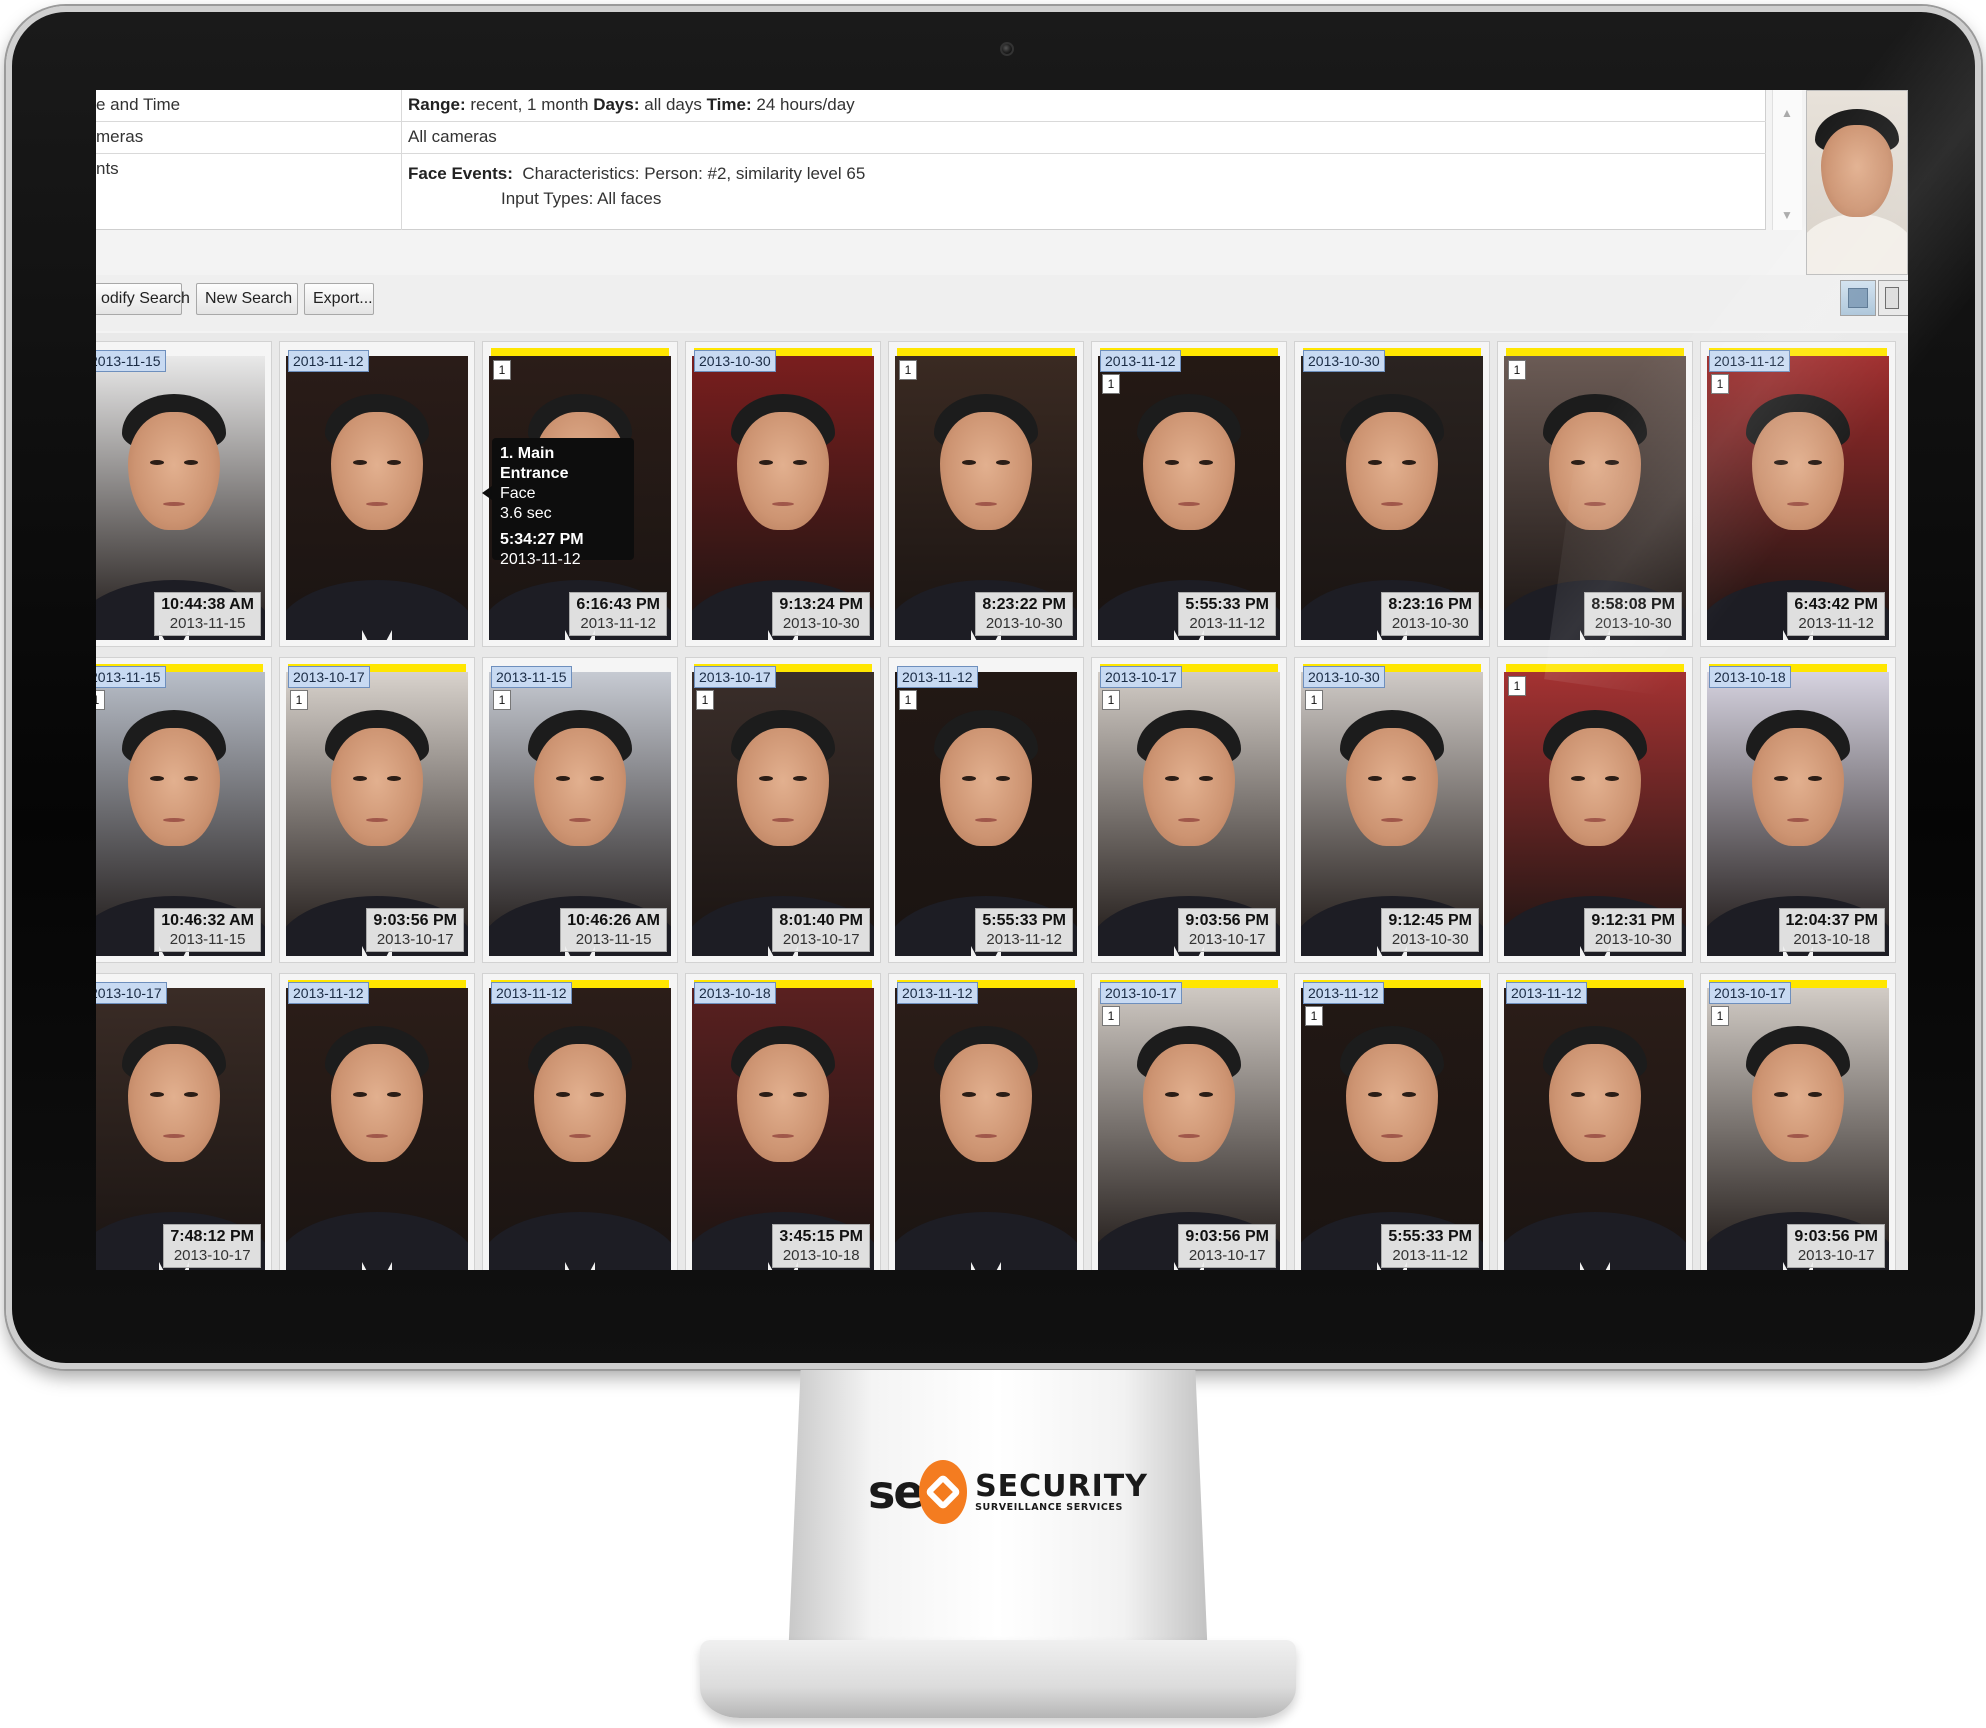 This screenshot has height=1728, width=1986. What do you see at coordinates (783, 1121) in the screenshot?
I see `result-tile: 2013-10-18 3:45:15 PM 2013-10-18` at bounding box center [783, 1121].